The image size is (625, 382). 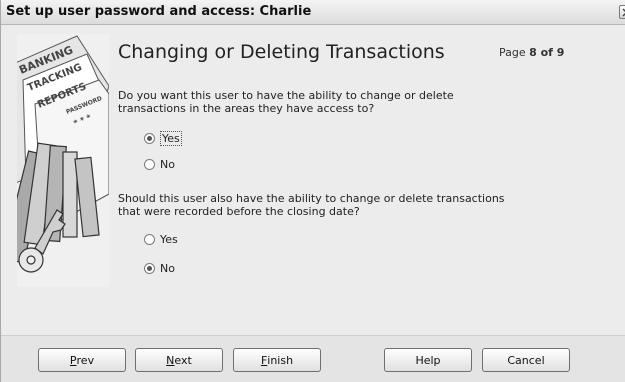 What do you see at coordinates (167, 164) in the screenshot?
I see `q1-no-label: No` at bounding box center [167, 164].